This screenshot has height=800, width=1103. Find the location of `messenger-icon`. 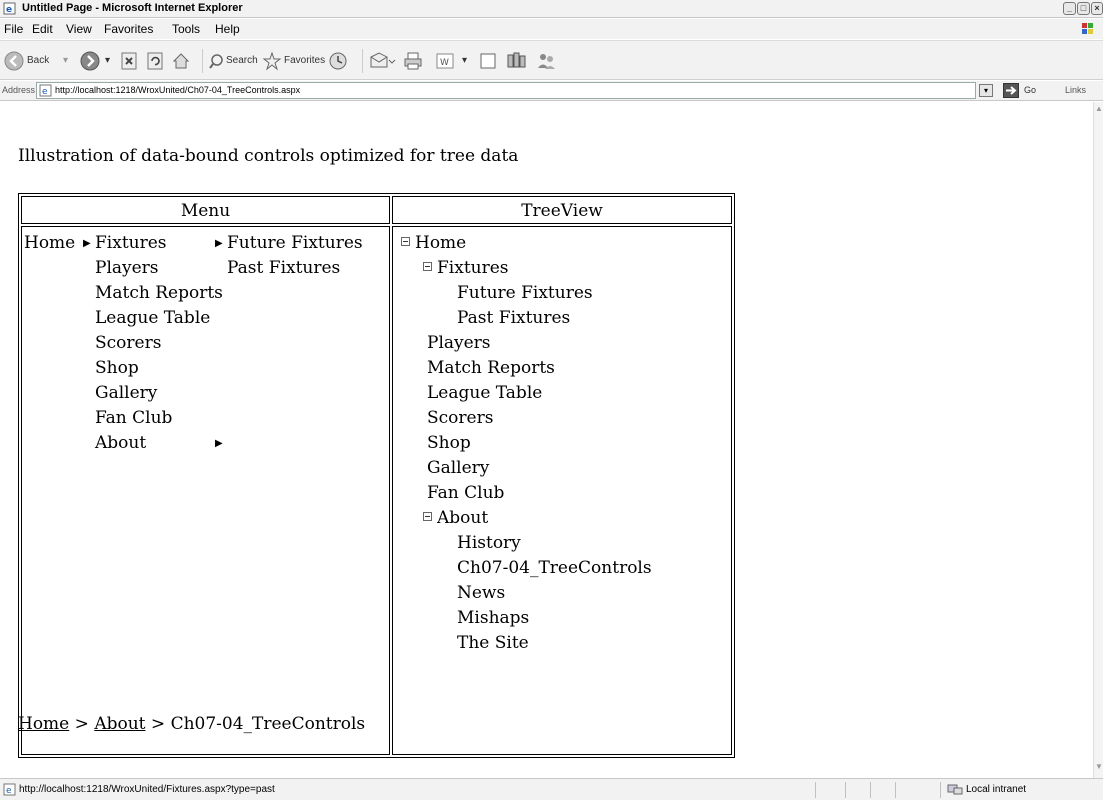

messenger-icon is located at coordinates (546, 61).